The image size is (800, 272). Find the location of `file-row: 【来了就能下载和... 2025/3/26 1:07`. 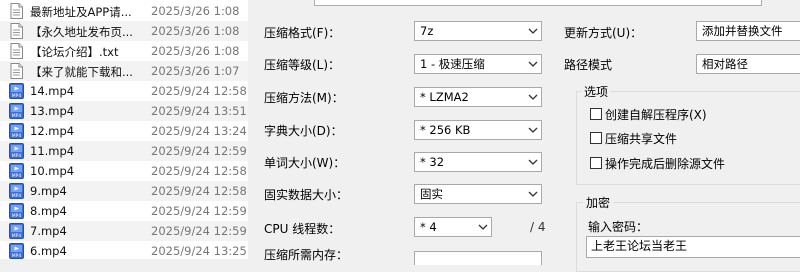

file-row: 【来了就能下载和... 2025/3/26 1:07 is located at coordinates (124, 71).